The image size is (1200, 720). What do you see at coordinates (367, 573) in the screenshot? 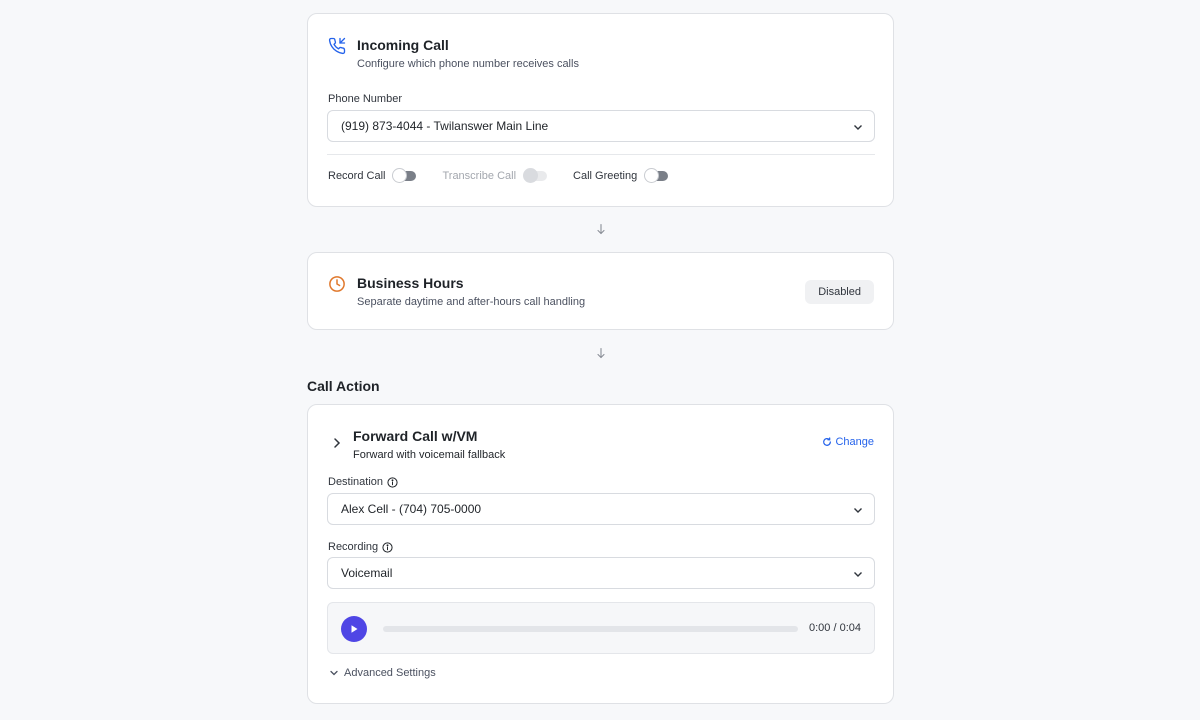
I see `recording-value: Voicemail` at bounding box center [367, 573].